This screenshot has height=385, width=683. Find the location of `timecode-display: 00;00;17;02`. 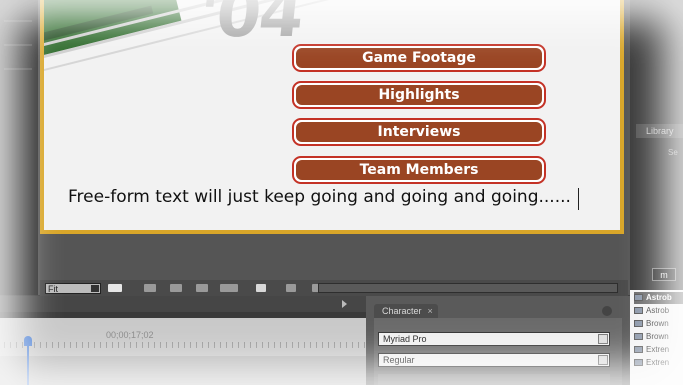

timecode-display: 00;00;17;02 is located at coordinates (130, 335).